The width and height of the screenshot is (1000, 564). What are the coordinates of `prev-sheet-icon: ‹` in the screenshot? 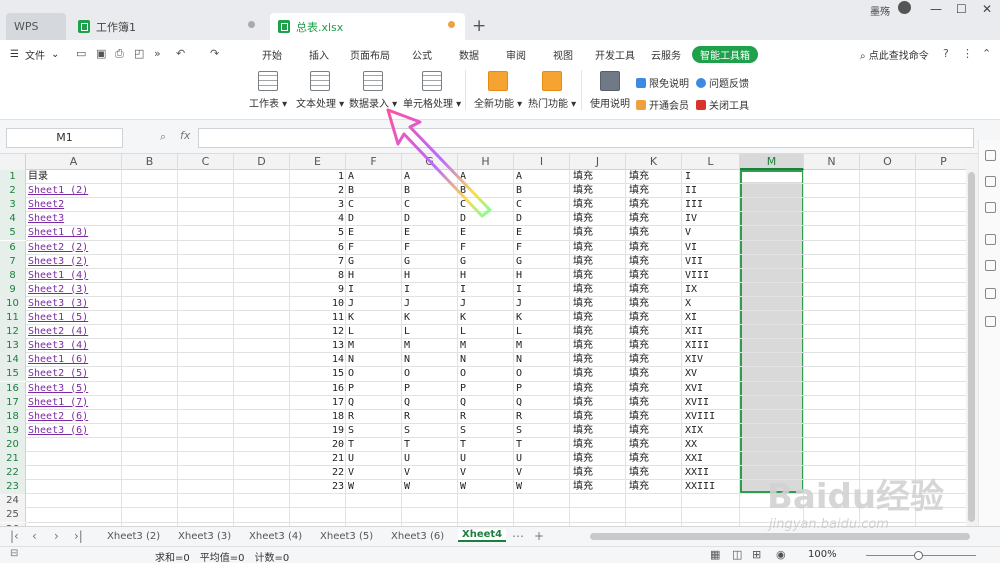 It's located at (34, 536).